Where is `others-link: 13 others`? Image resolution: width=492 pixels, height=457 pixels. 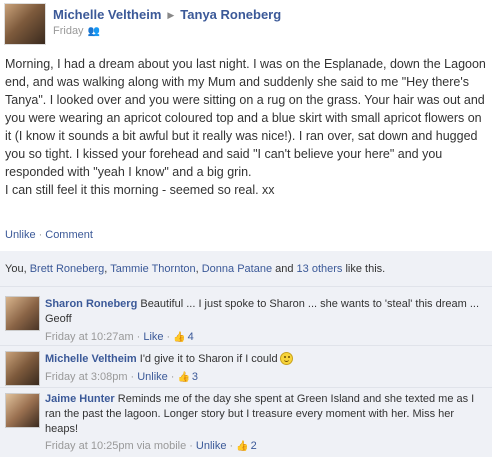 others-link: 13 others is located at coordinates (320, 269).